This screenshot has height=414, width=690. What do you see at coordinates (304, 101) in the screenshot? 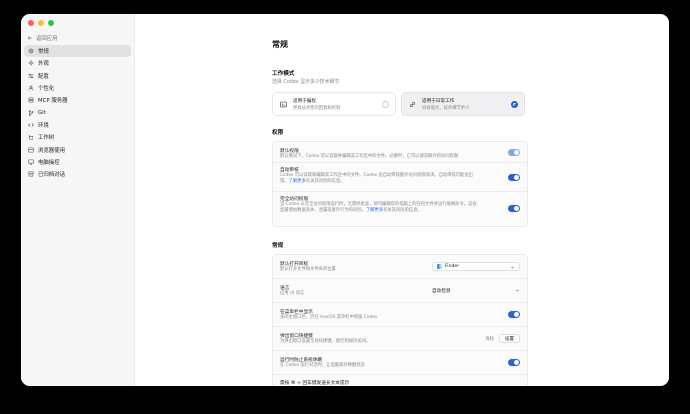
I see `mode-option-title: 适用于编程` at bounding box center [304, 101].